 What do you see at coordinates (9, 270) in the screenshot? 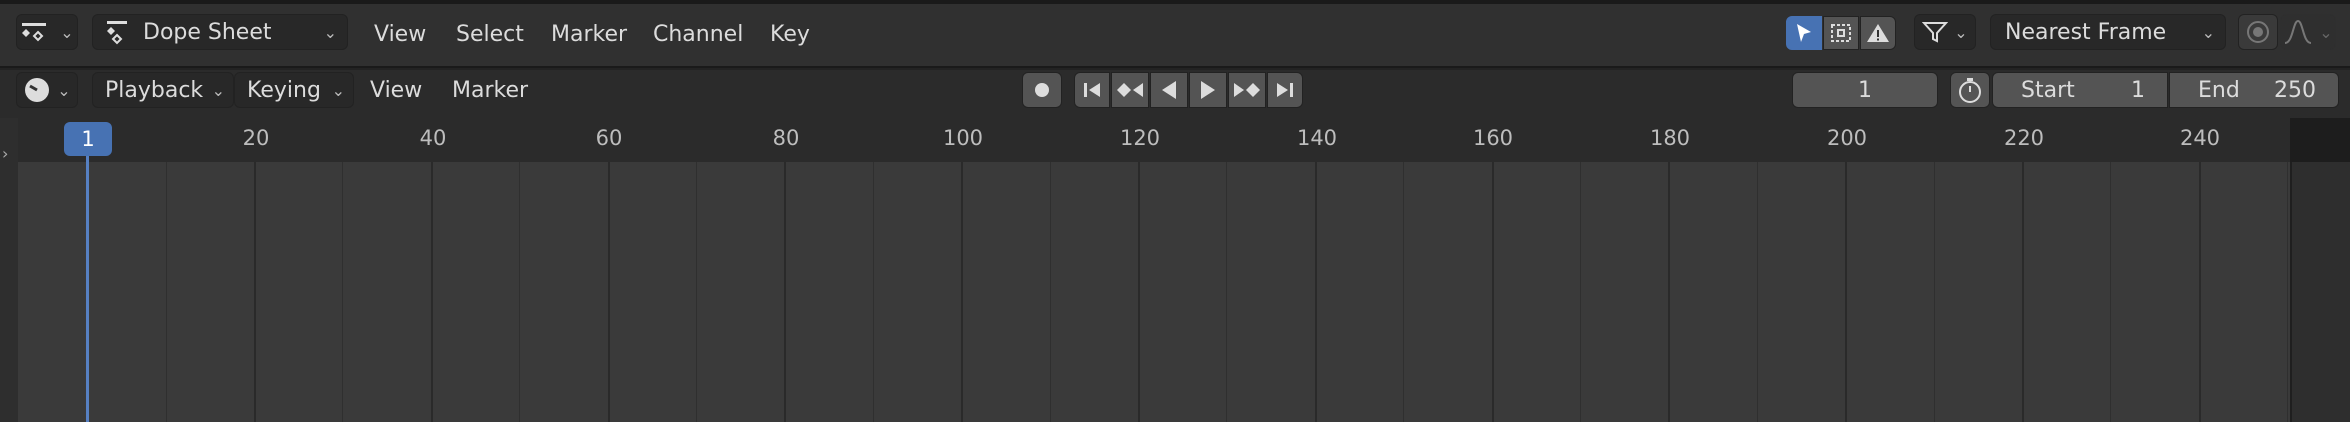
I see `channel-region-collapsed: ›` at bounding box center [9, 270].